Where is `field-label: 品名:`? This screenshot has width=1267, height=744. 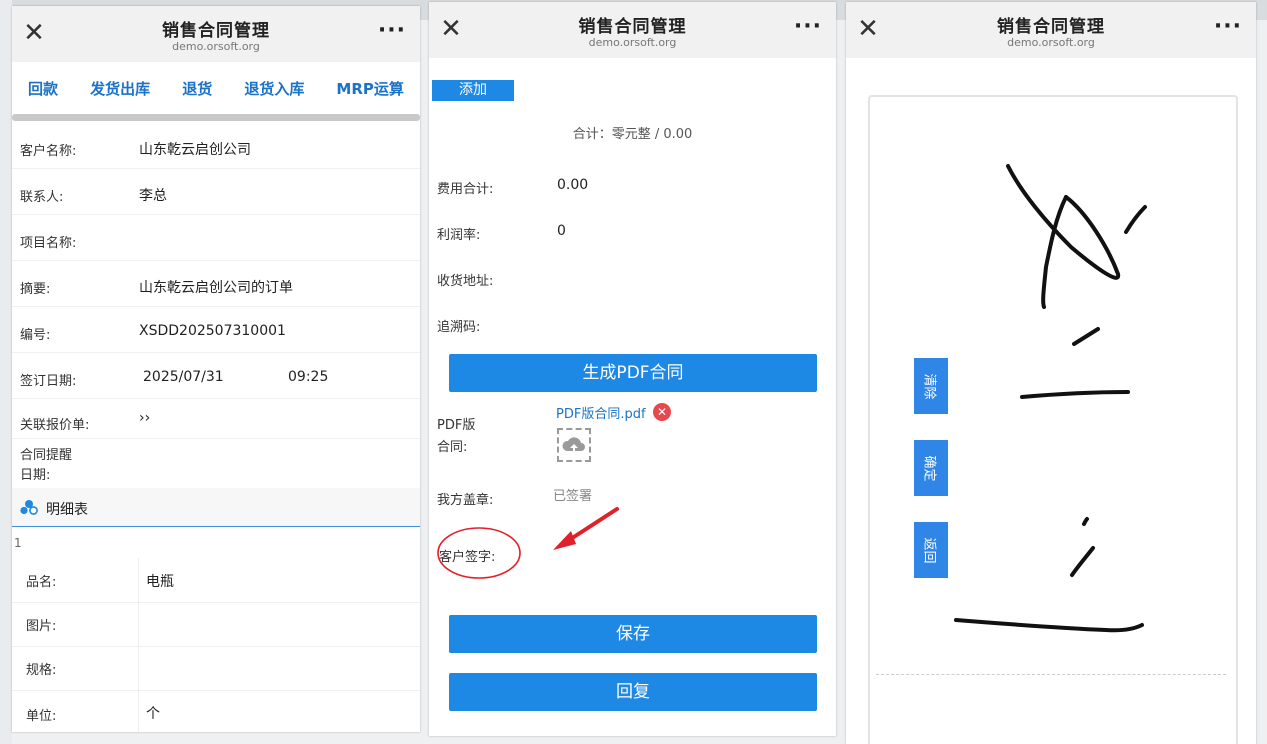 field-label: 品名: is located at coordinates (41, 582).